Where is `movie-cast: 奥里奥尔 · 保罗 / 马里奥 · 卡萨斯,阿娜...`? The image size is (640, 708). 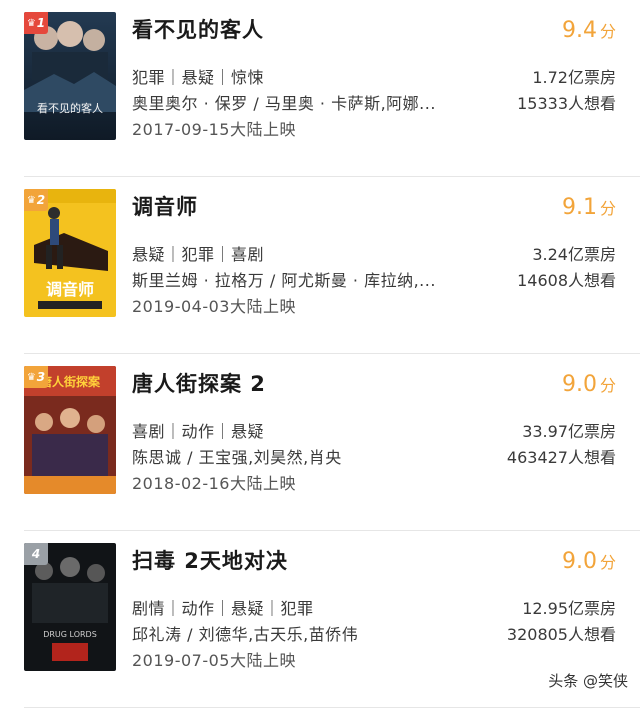 movie-cast: 奥里奥尔 · 保罗 / 马里奥 · 卡萨斯,阿娜... is located at coordinates (284, 103).